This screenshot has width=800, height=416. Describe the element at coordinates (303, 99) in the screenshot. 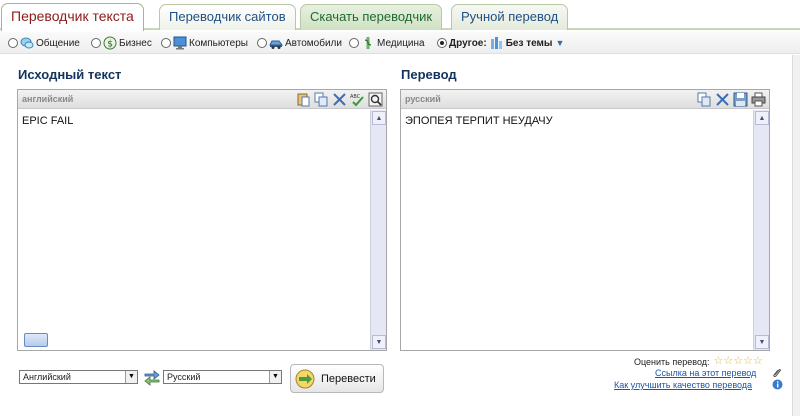

I see `paste-icon` at that location.